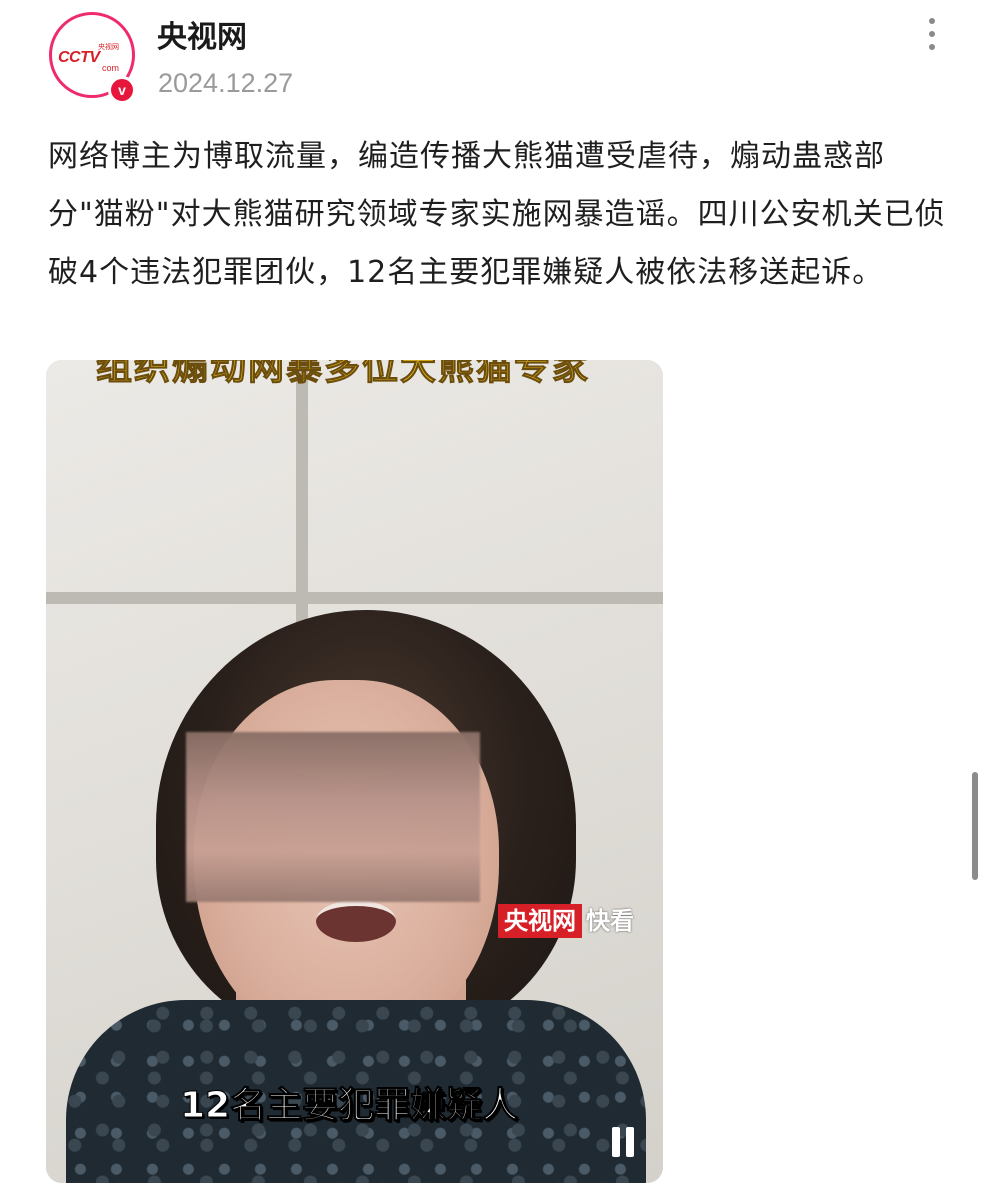 This screenshot has width=986, height=1200. I want to click on cctv-logo-com: com, so click(111, 68).